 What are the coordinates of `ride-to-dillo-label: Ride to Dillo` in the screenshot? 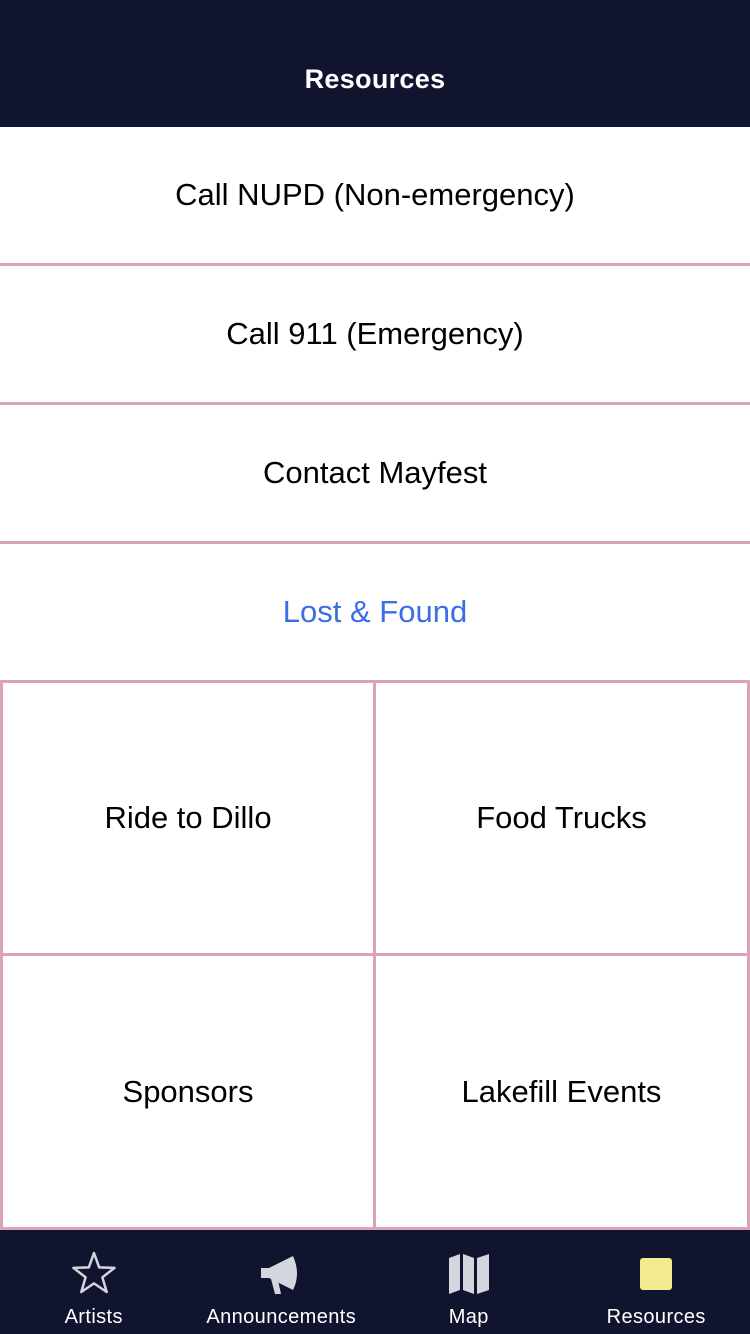 It's located at (188, 817).